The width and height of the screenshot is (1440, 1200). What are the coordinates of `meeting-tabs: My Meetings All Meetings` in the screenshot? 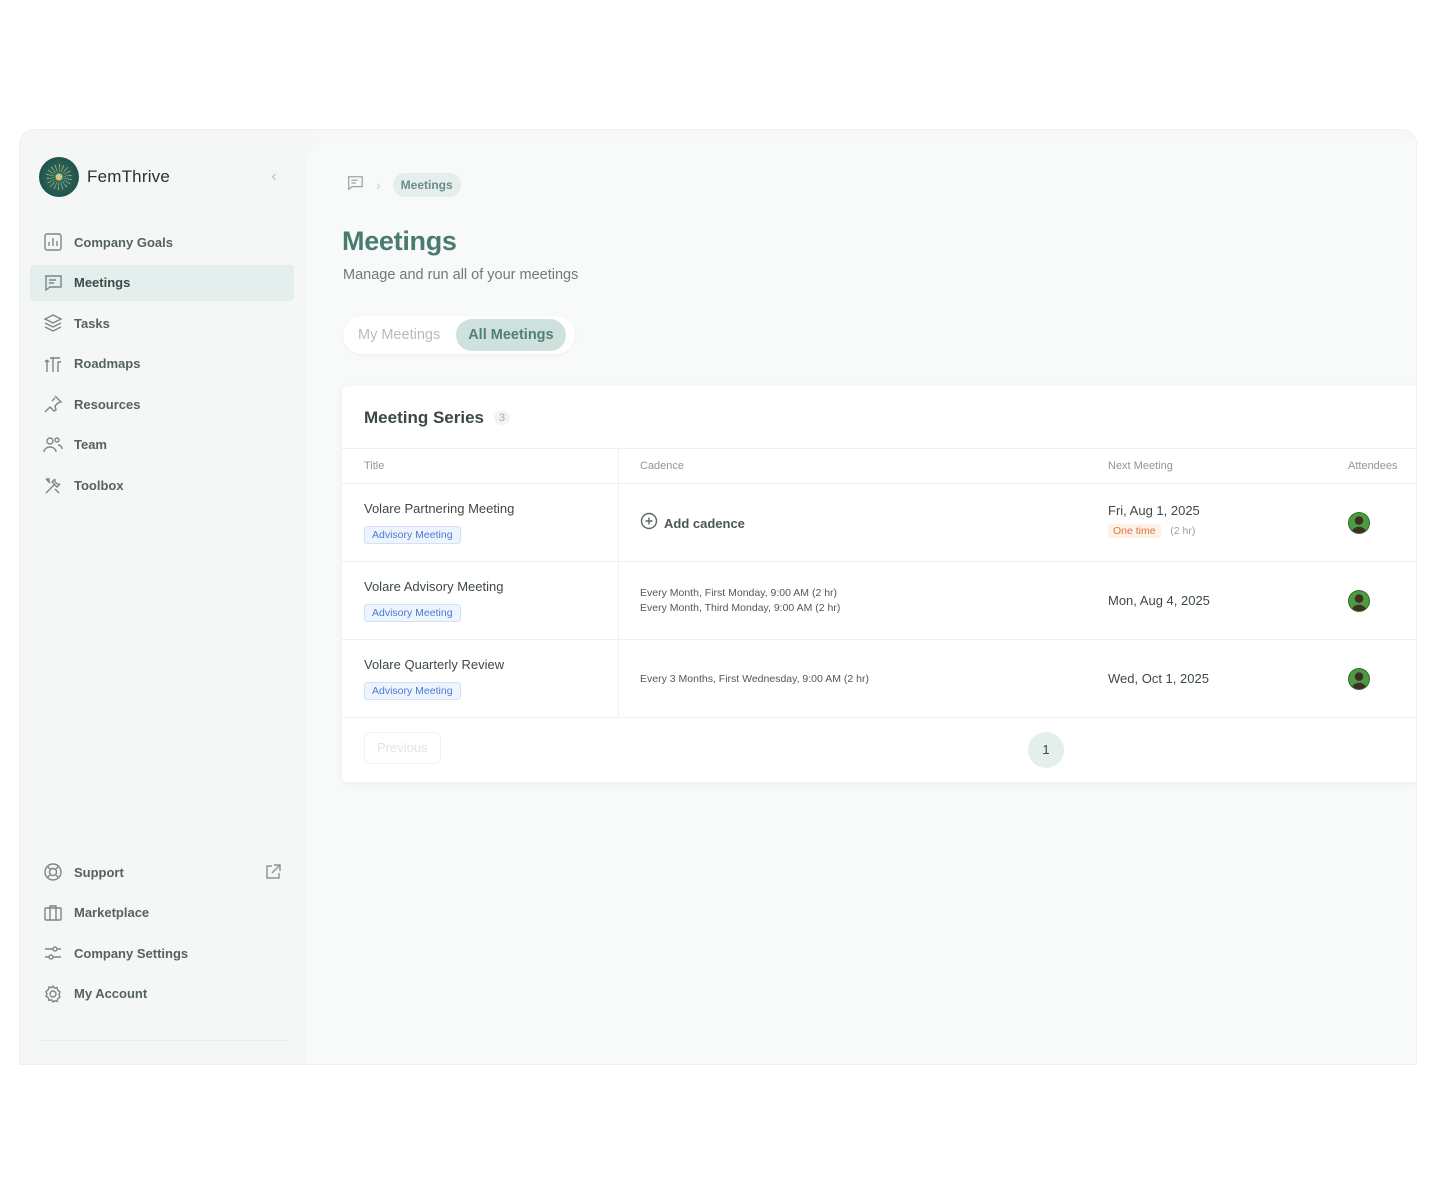 It's located at (459, 335).